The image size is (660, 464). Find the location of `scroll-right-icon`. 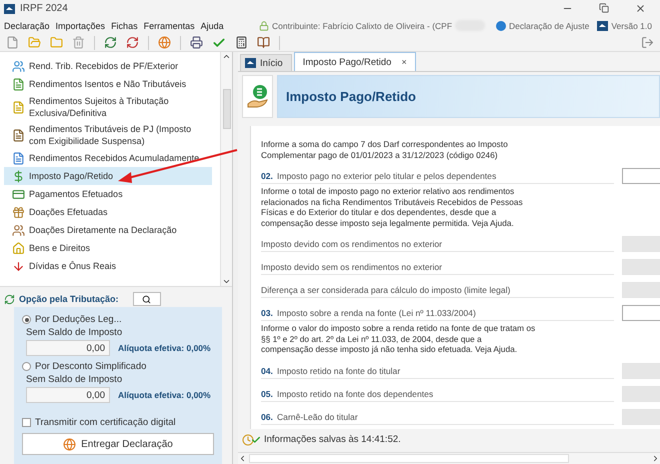

scroll-right-icon is located at coordinates (655, 458).